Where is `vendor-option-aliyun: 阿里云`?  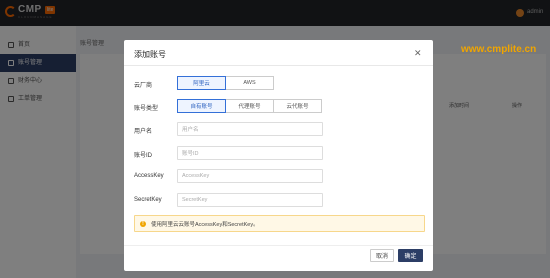 vendor-option-aliyun: 阿里云 is located at coordinates (201, 83).